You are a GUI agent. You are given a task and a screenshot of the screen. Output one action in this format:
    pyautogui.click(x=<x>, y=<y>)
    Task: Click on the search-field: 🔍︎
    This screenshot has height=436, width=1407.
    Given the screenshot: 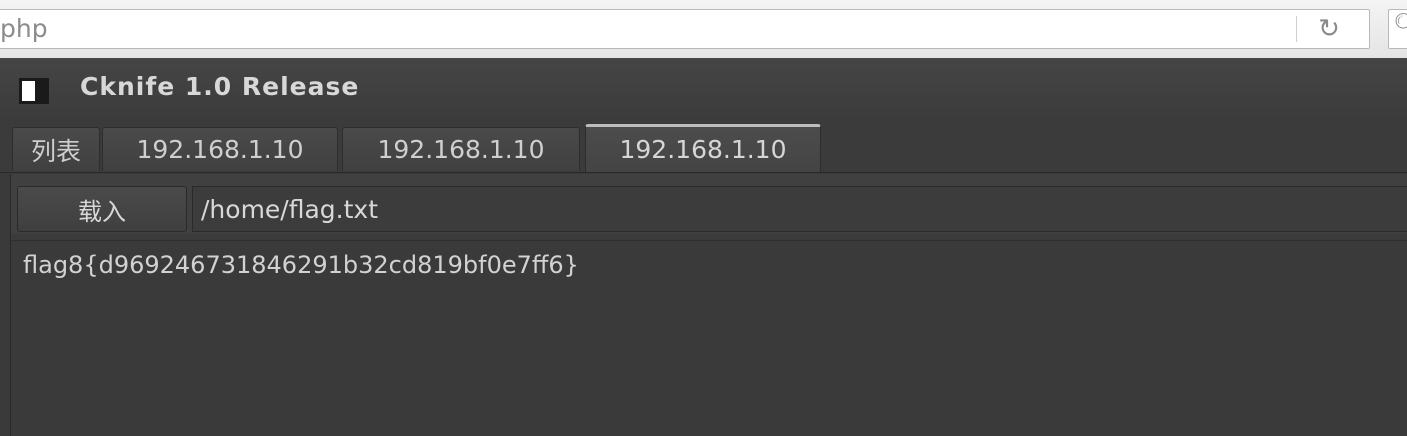 What is the action you would take?
    pyautogui.click(x=1397, y=29)
    